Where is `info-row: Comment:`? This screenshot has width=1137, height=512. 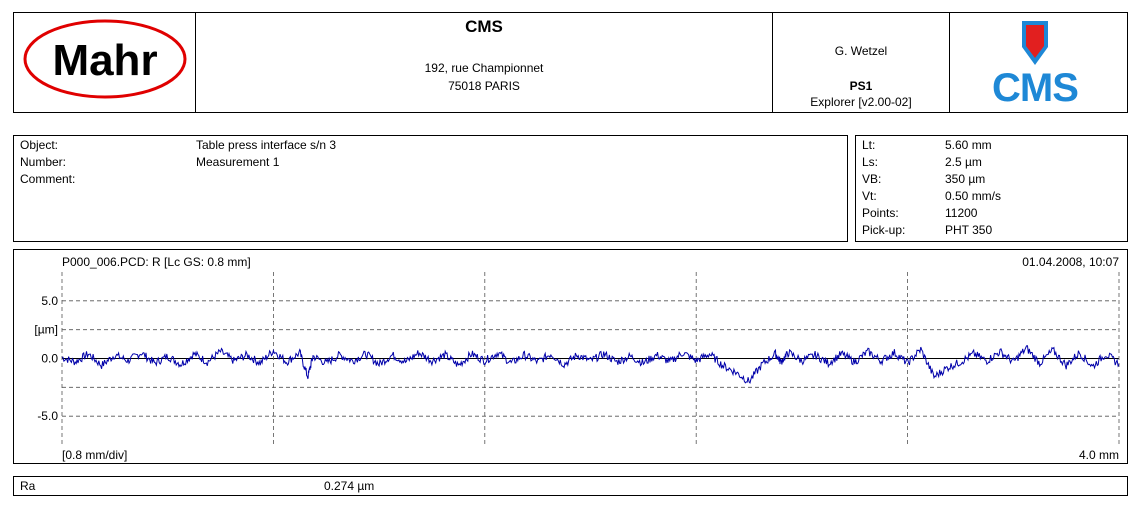 info-row: Comment: is located at coordinates (430, 179).